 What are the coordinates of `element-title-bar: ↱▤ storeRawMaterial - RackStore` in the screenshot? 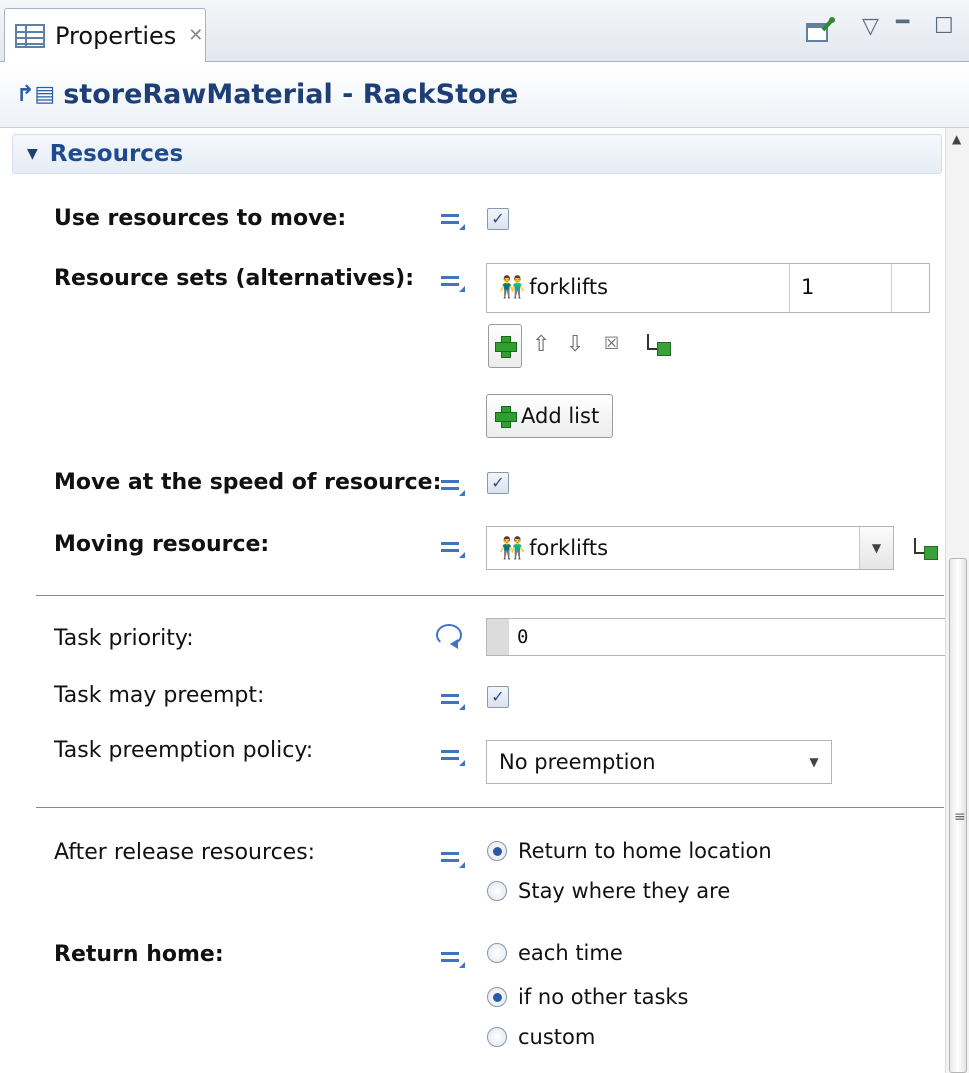 It's located at (484, 95).